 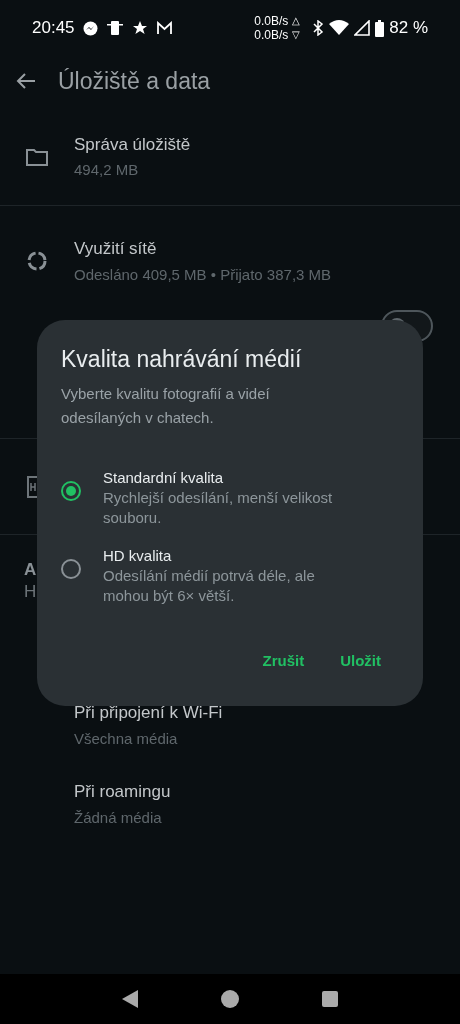 I want to click on back-icon, so click(x=26, y=81).